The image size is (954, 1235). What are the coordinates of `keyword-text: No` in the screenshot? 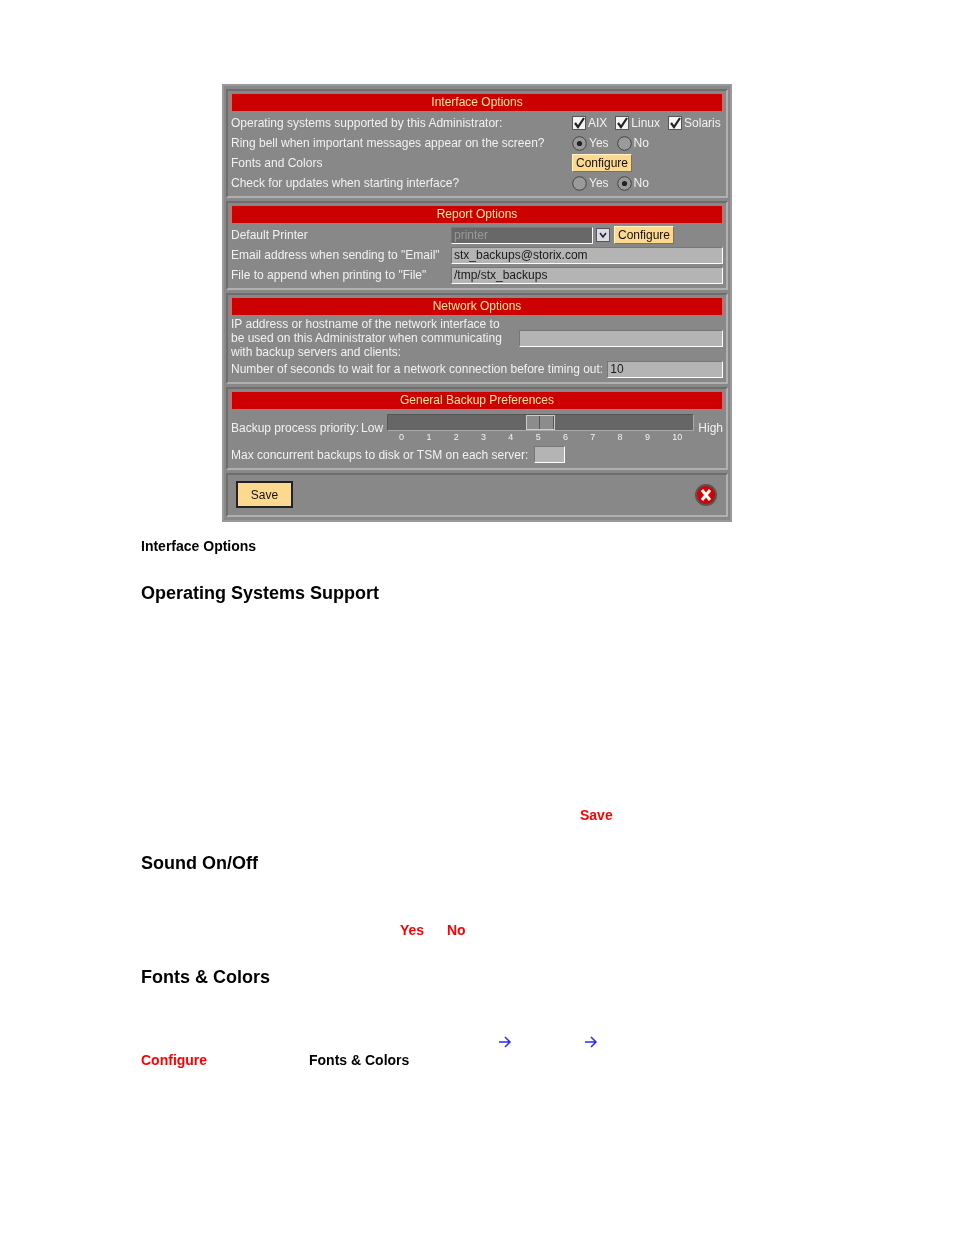 It's located at (457, 929).